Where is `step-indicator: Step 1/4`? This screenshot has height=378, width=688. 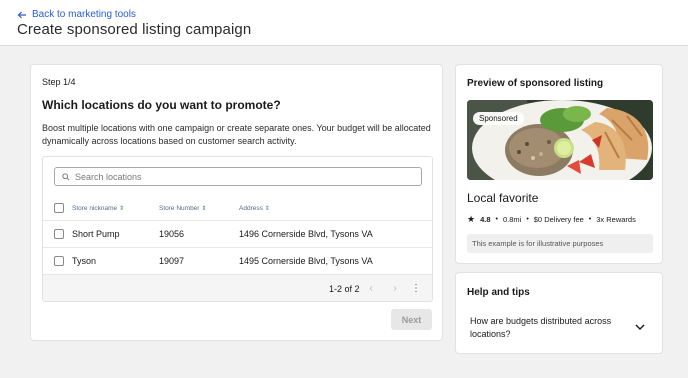 step-indicator: Step 1/4 is located at coordinates (59, 82).